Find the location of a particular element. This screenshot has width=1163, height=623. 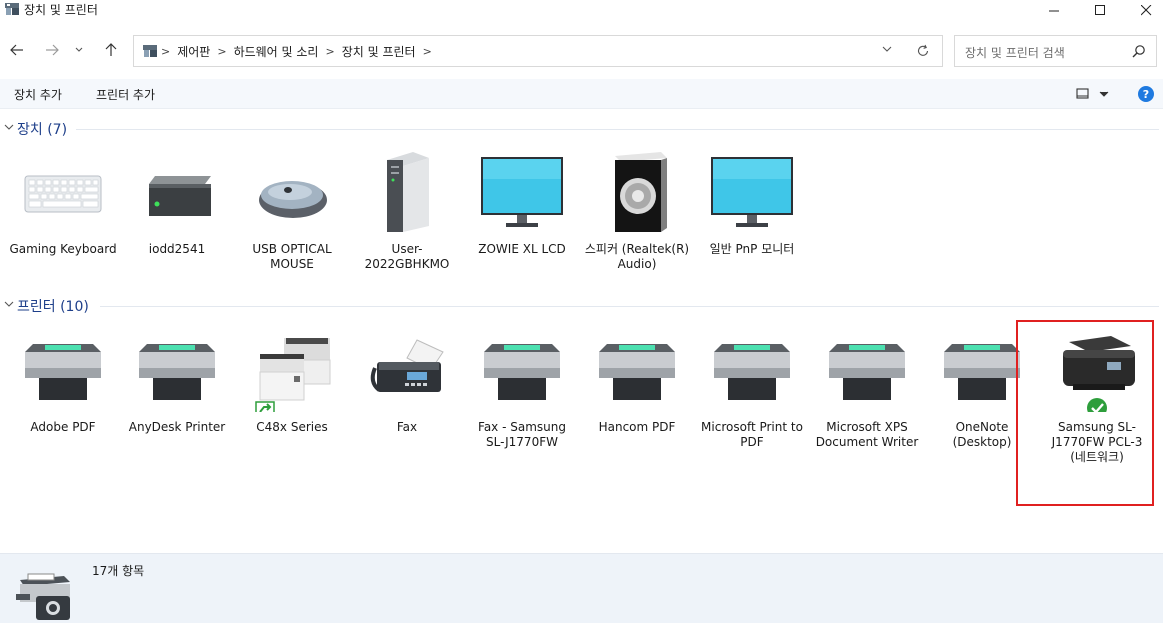

selection-highlight-box is located at coordinates (1085, 413).